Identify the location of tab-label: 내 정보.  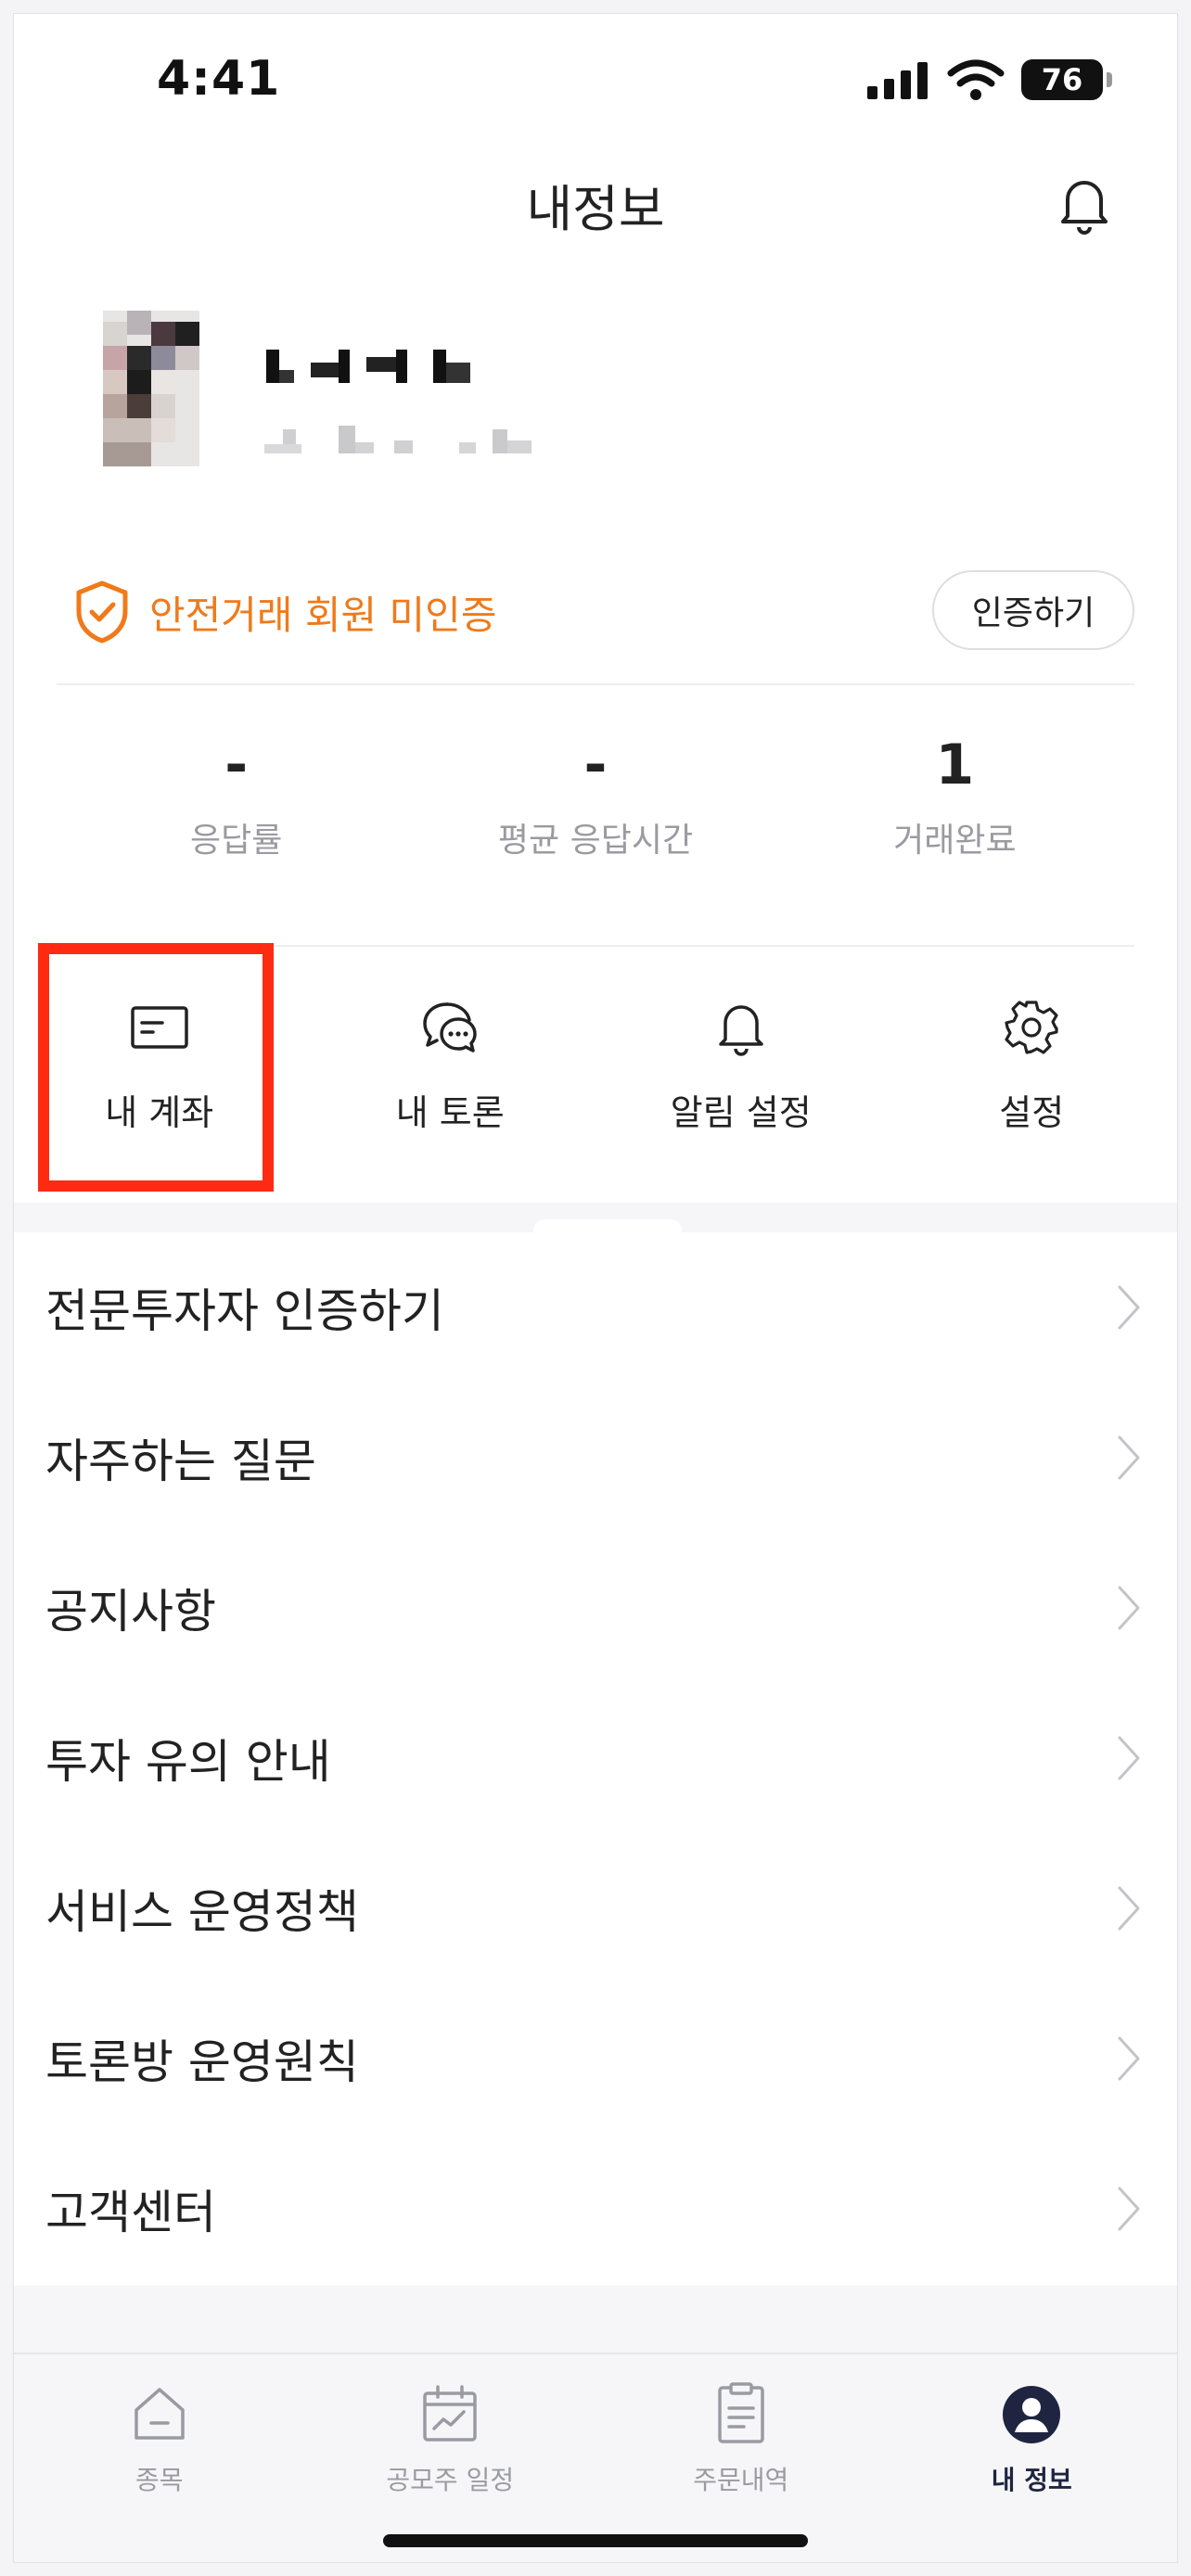
(1032, 2480).